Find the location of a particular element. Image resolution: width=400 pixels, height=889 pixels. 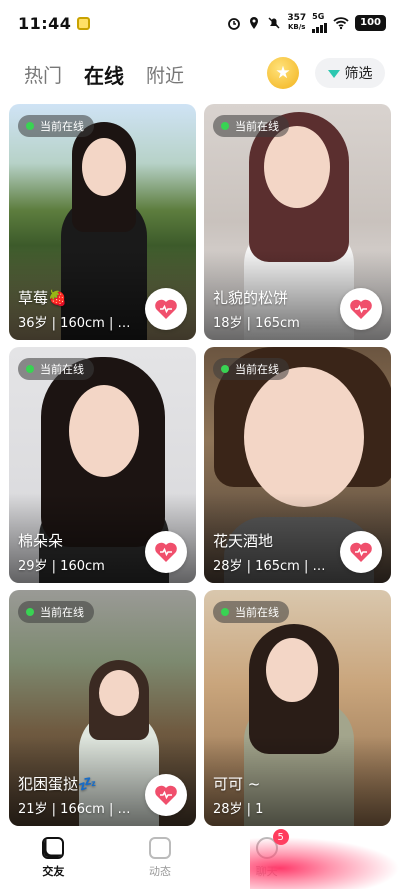

vip-star-button: ★ is located at coordinates (283, 73).